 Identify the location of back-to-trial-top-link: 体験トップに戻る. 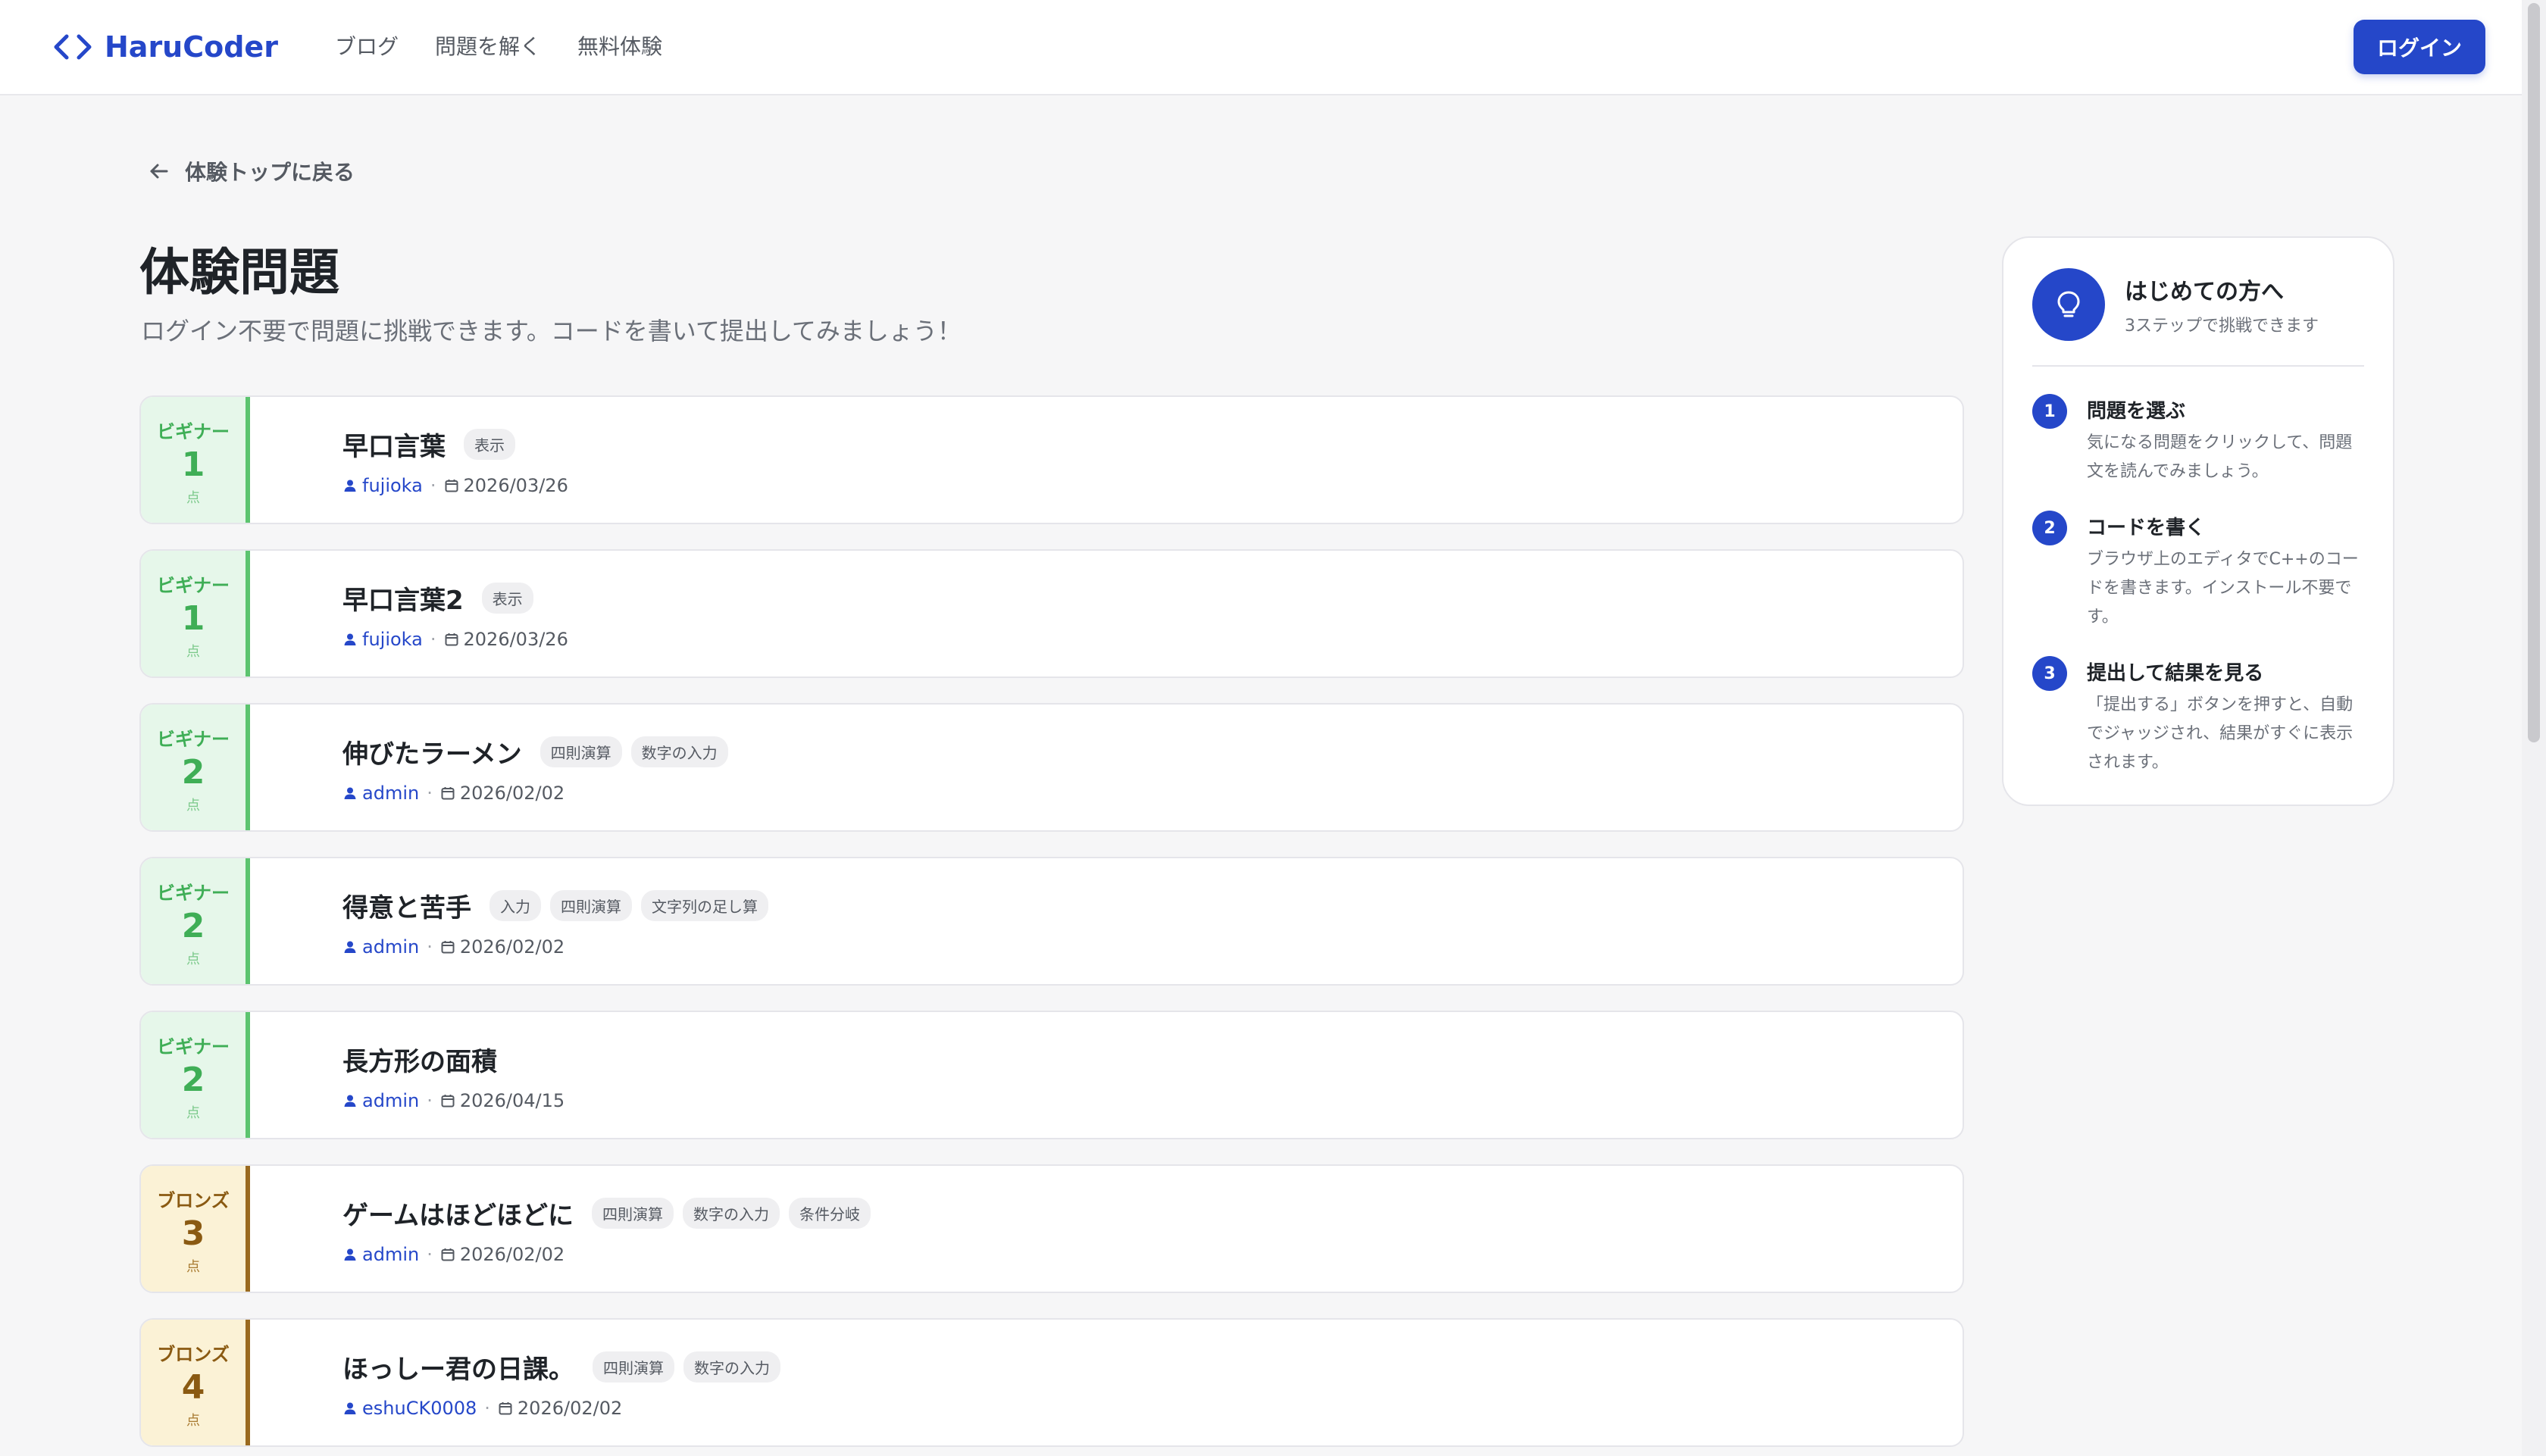
(251, 171).